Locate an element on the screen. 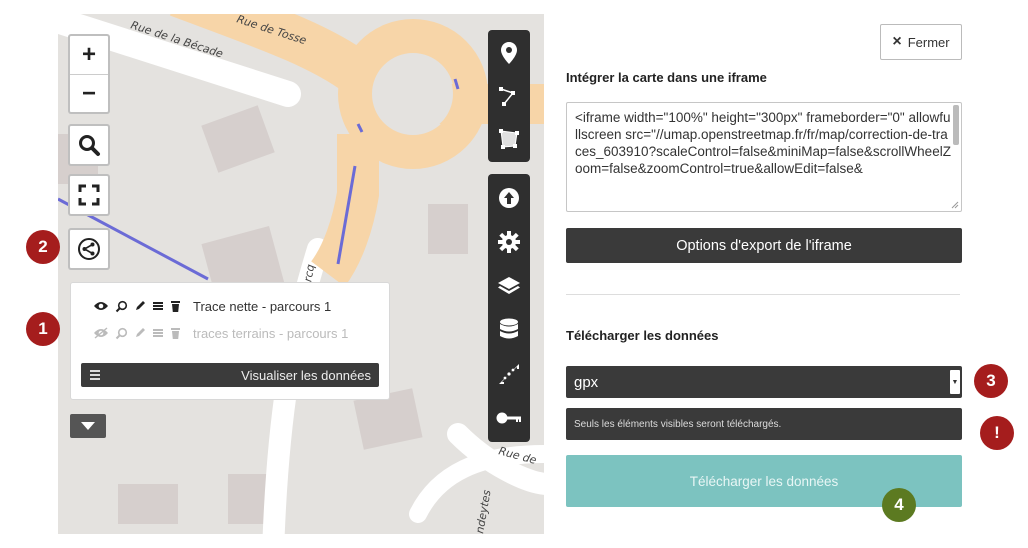  permissions-button is located at coordinates (509, 418).